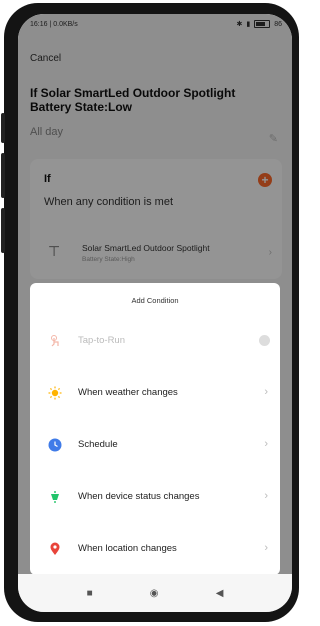 The height and width of the screenshot is (626, 320). I want to click on home-icon: ◉, so click(154, 593).